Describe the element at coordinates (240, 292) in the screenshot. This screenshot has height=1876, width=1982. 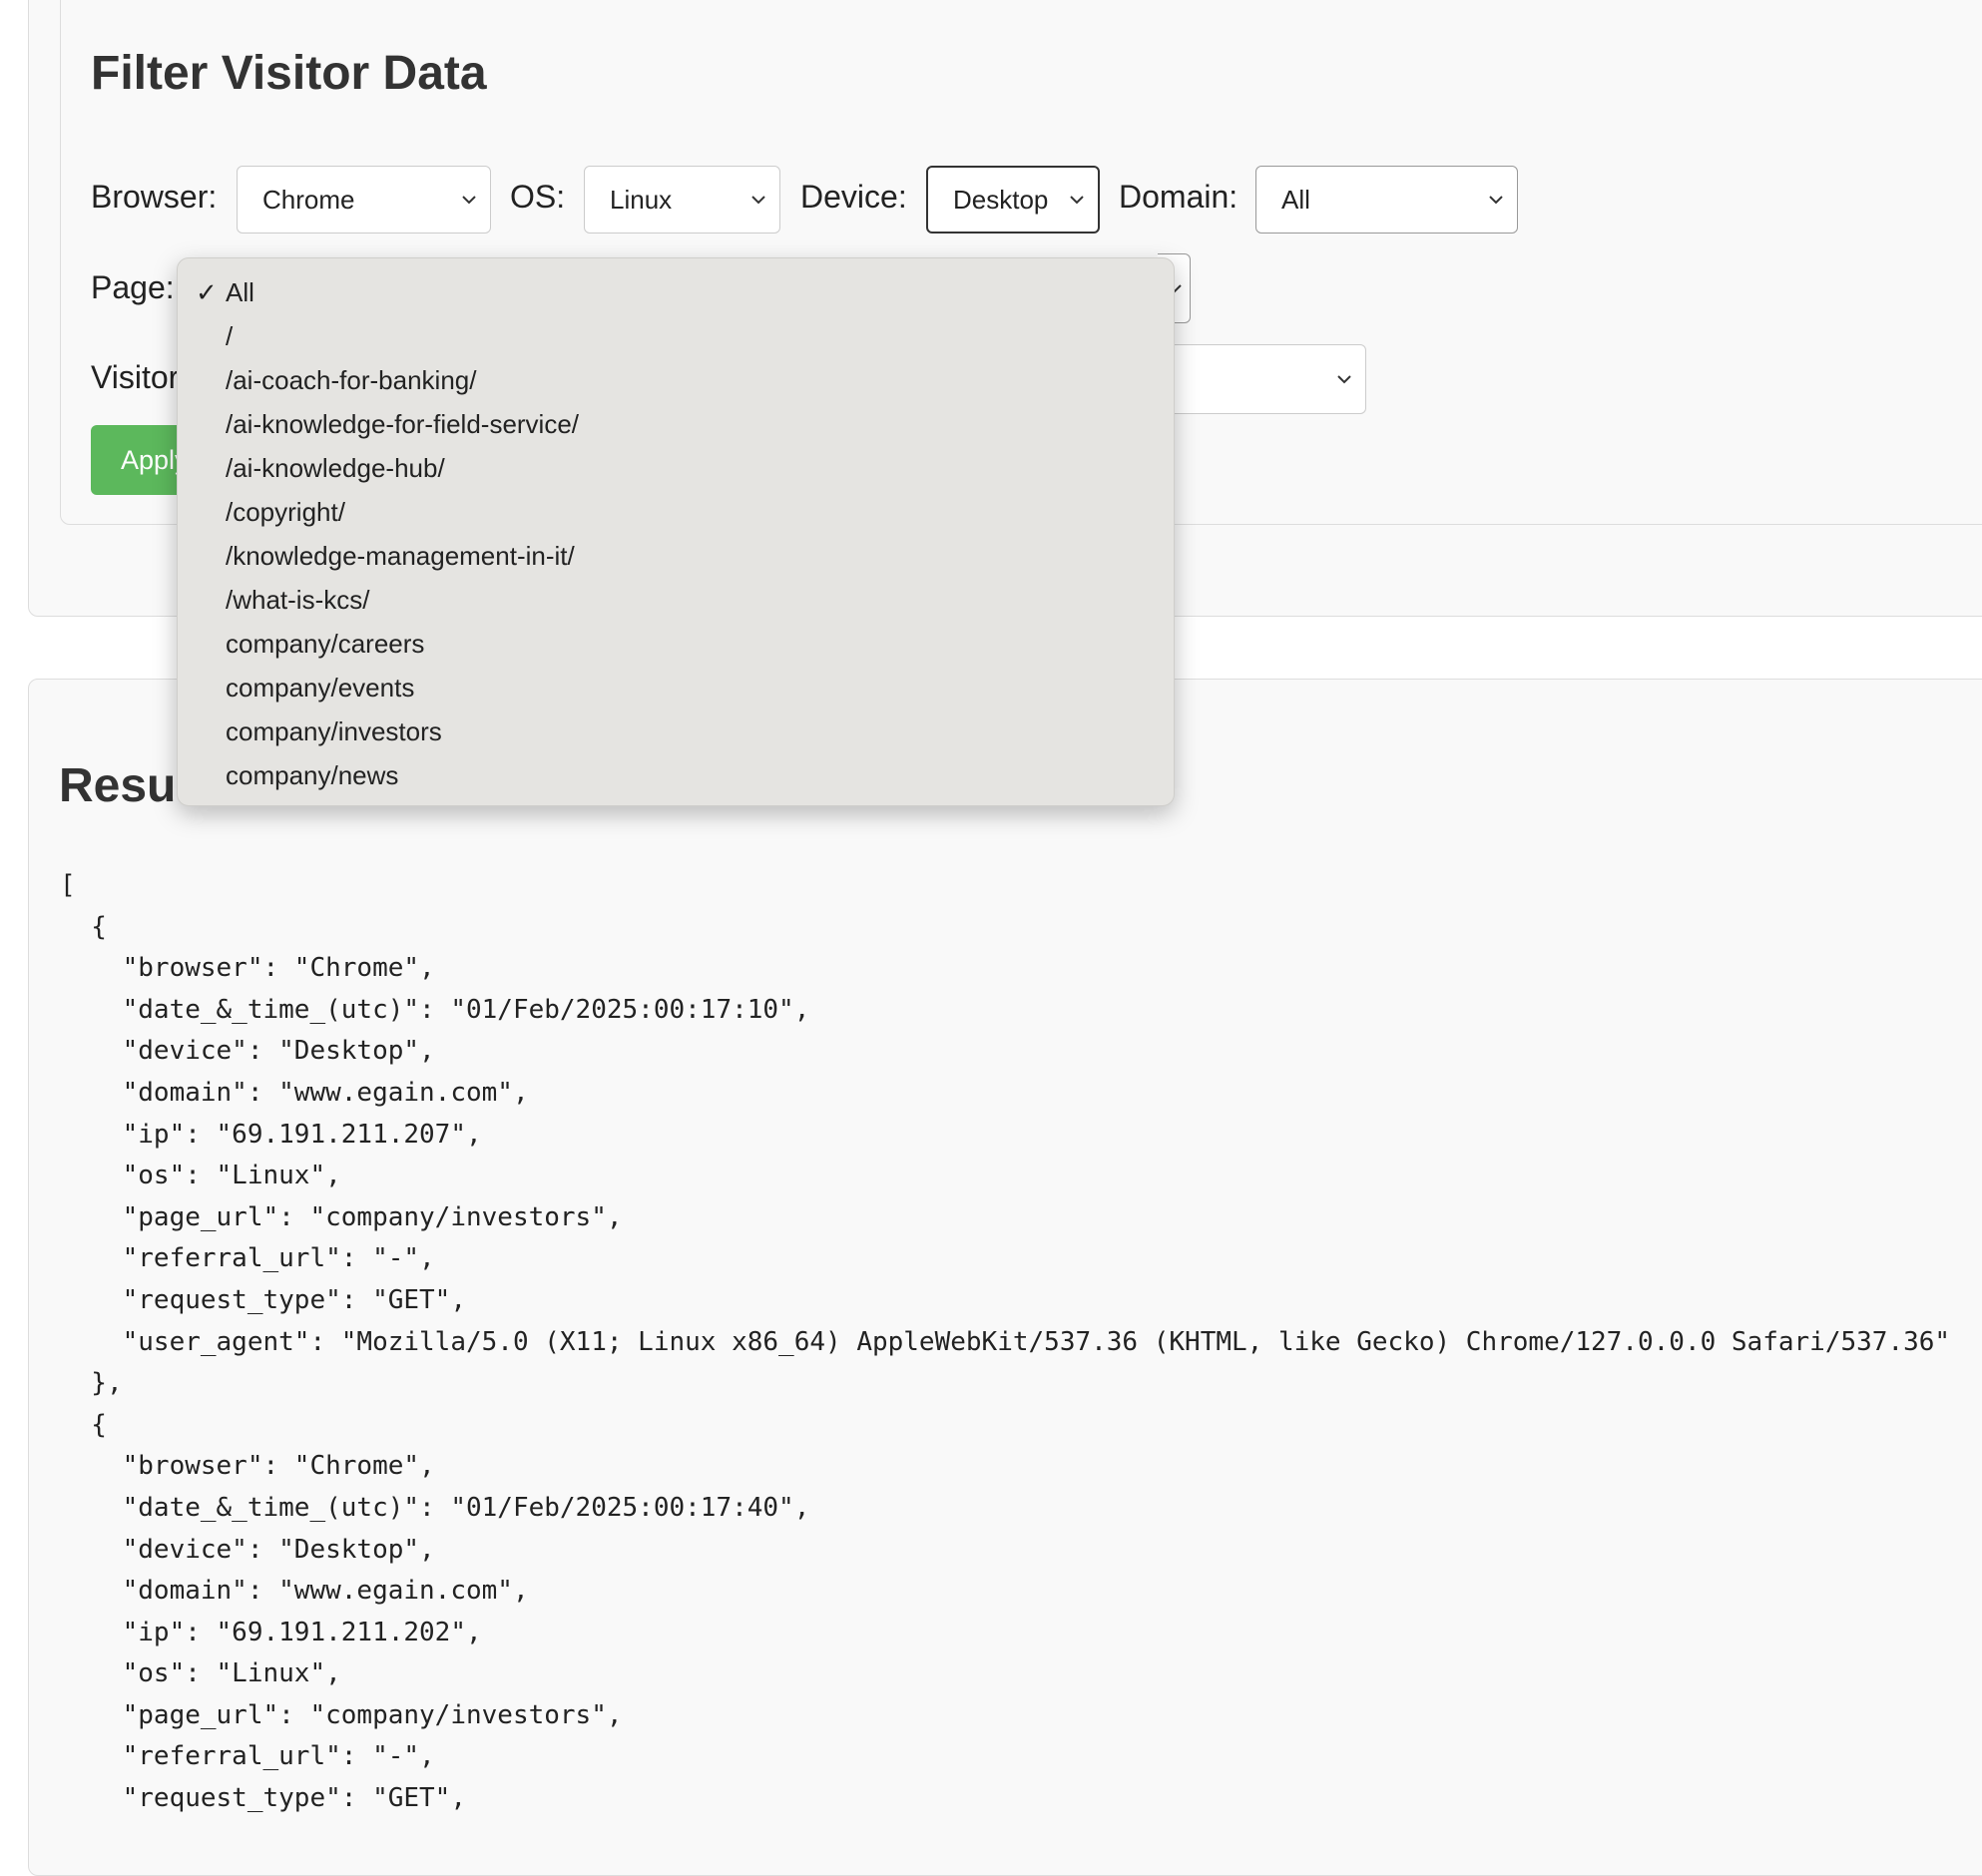
I see `page-option-label: All` at that location.